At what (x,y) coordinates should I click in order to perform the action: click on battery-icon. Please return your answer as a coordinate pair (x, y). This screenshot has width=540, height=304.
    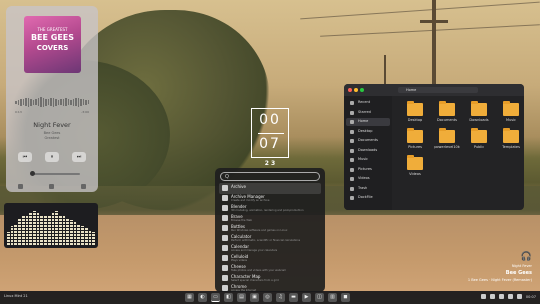
    Looking at the image, I should click on (501, 296).